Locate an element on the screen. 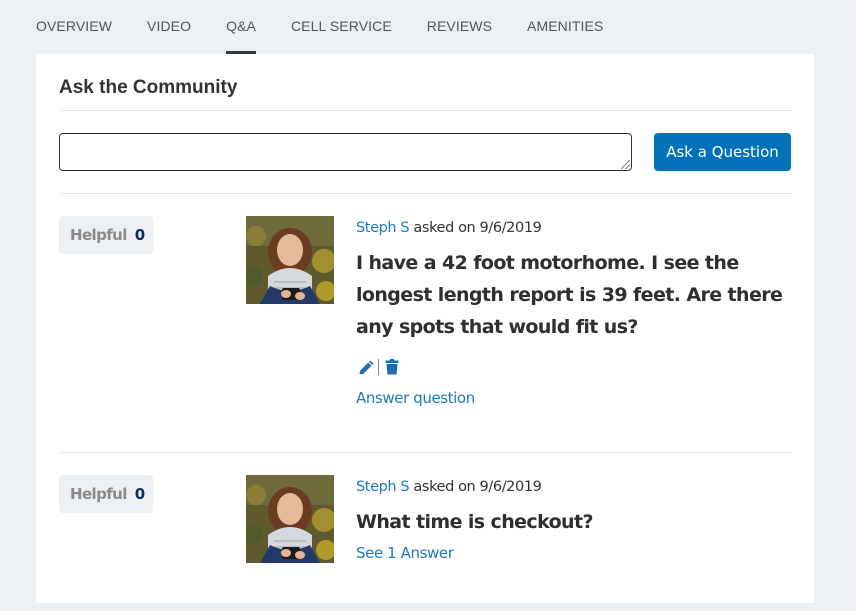  card-title: Ask the Community is located at coordinates (148, 87).